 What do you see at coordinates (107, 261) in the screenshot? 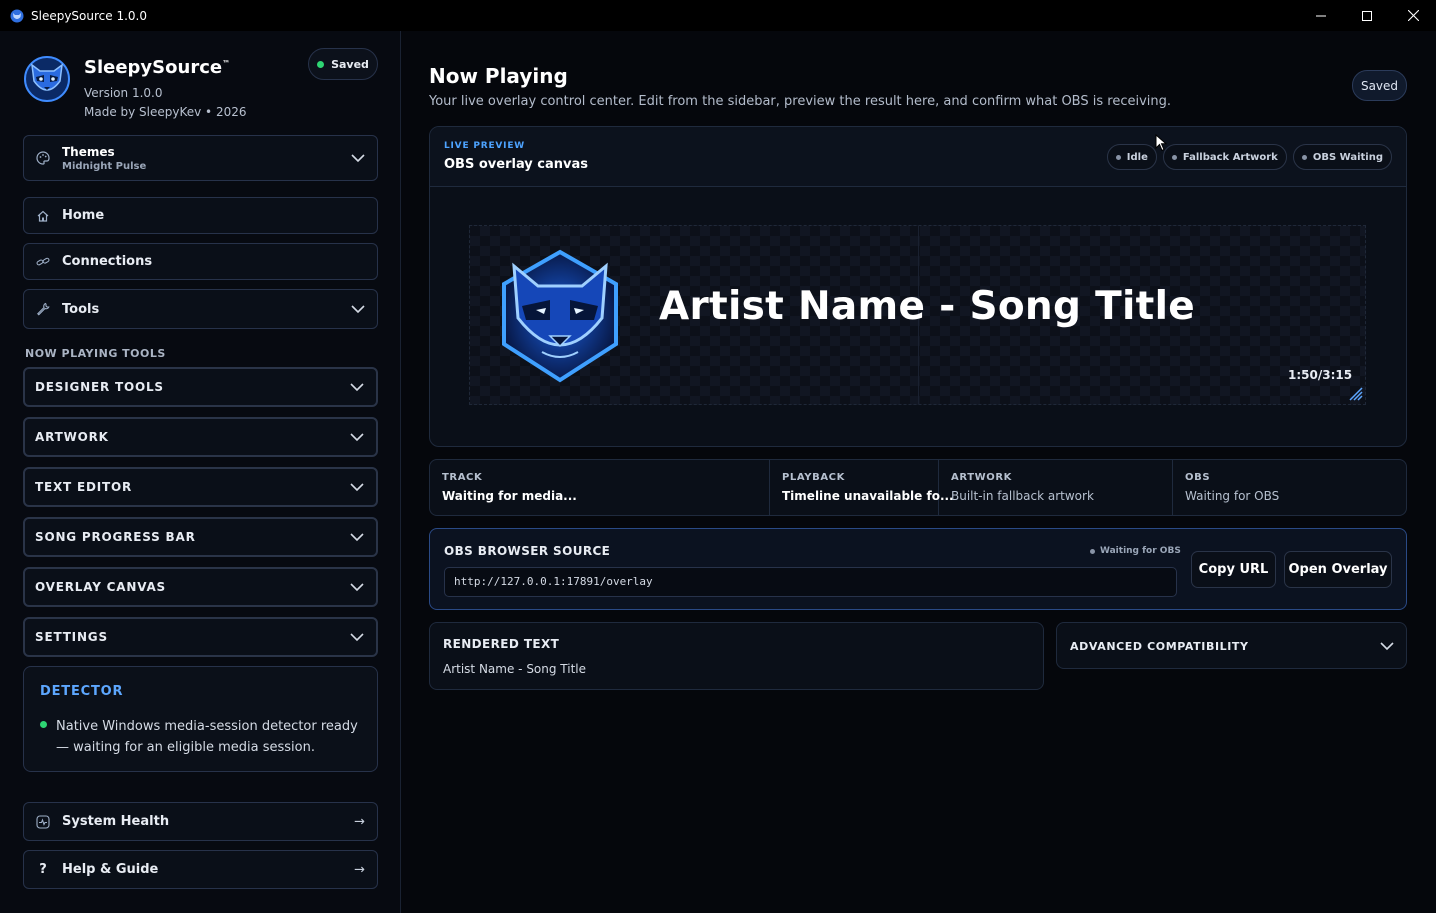
I see `nav-connections-label: Connections` at bounding box center [107, 261].